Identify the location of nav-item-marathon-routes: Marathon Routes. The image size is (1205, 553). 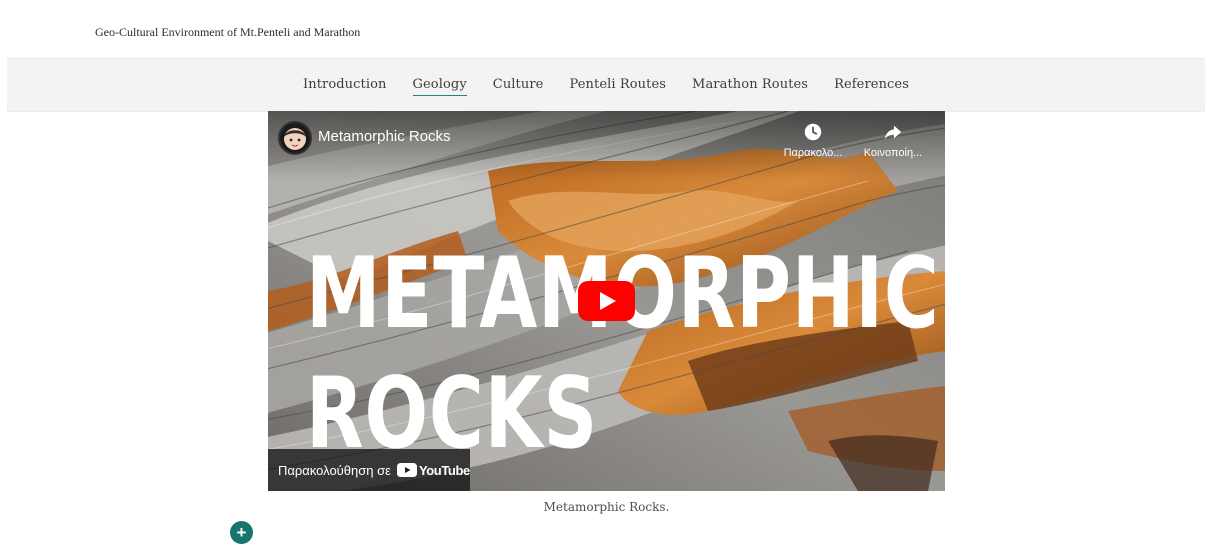
(750, 85).